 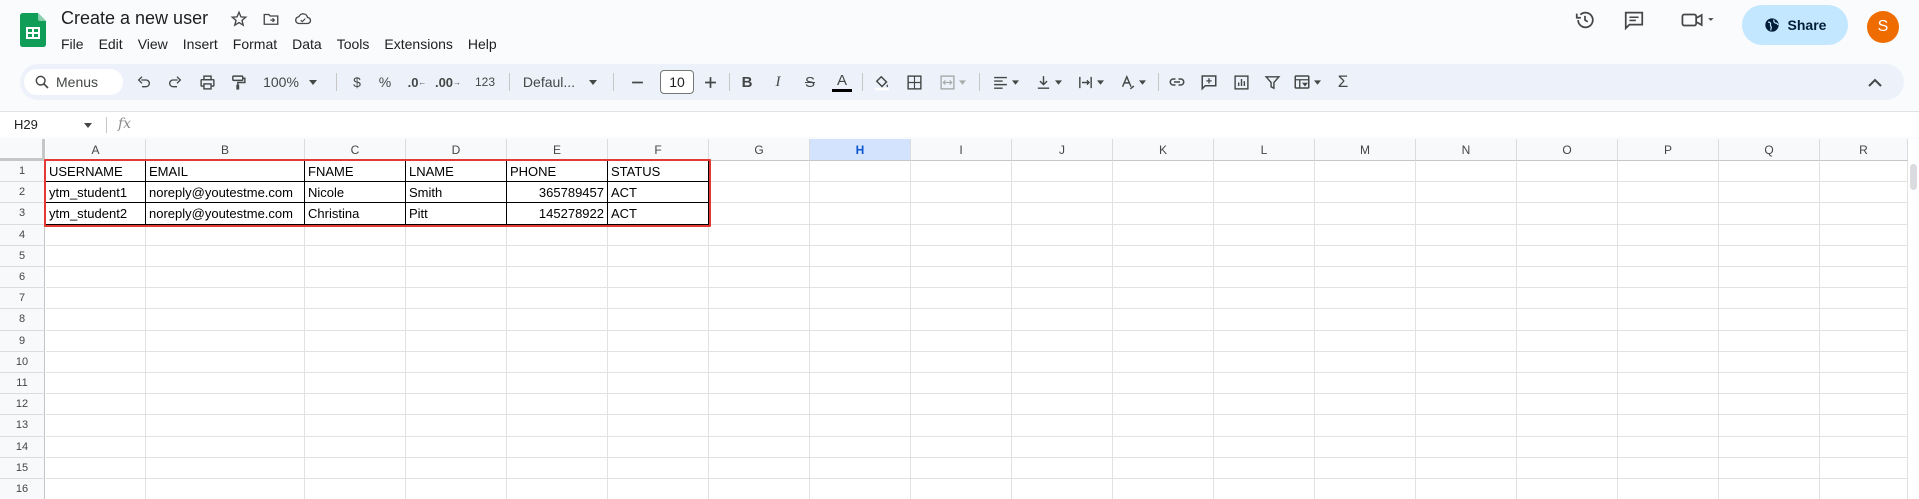 I want to click on document-title: Create a new user, so click(x=134, y=18).